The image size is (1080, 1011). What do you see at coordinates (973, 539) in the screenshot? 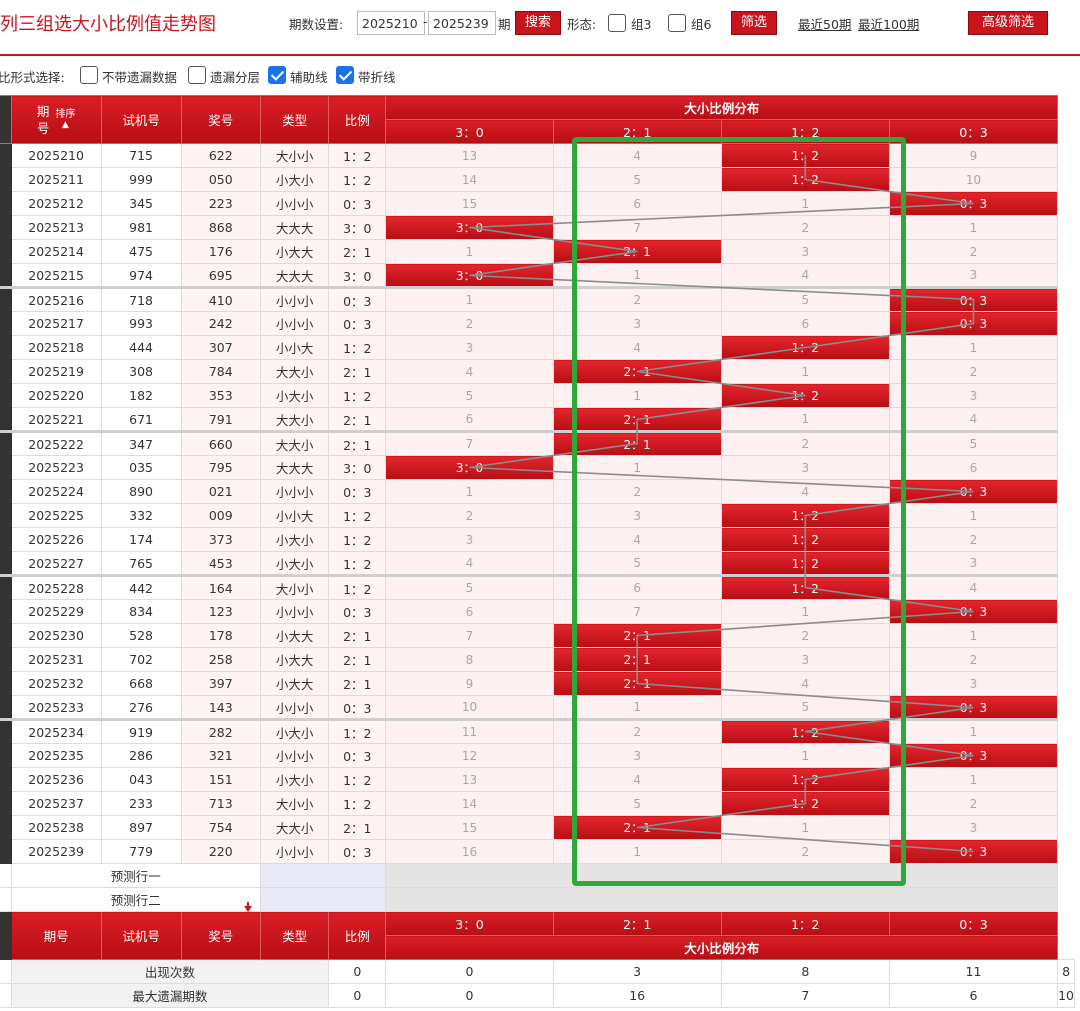
I see `dist-cell-0-3: 2` at bounding box center [973, 539].